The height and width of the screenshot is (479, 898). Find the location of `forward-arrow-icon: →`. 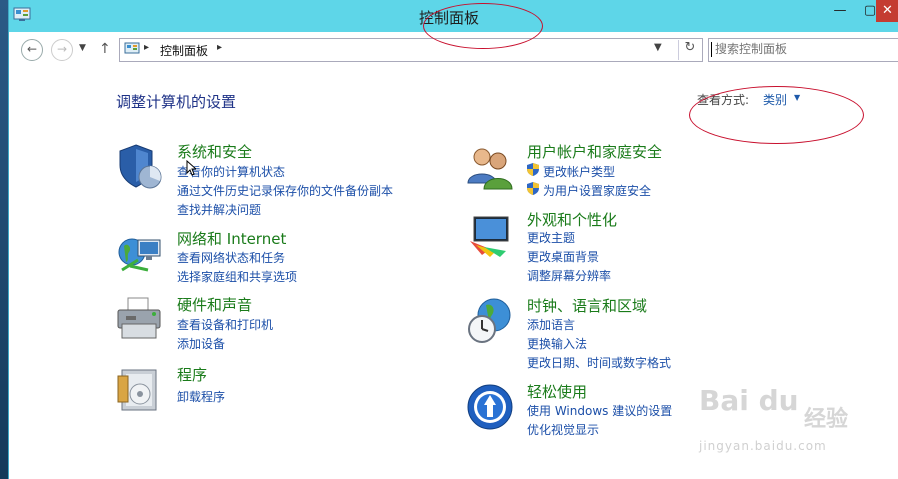

forward-arrow-icon: → is located at coordinates (62, 50).